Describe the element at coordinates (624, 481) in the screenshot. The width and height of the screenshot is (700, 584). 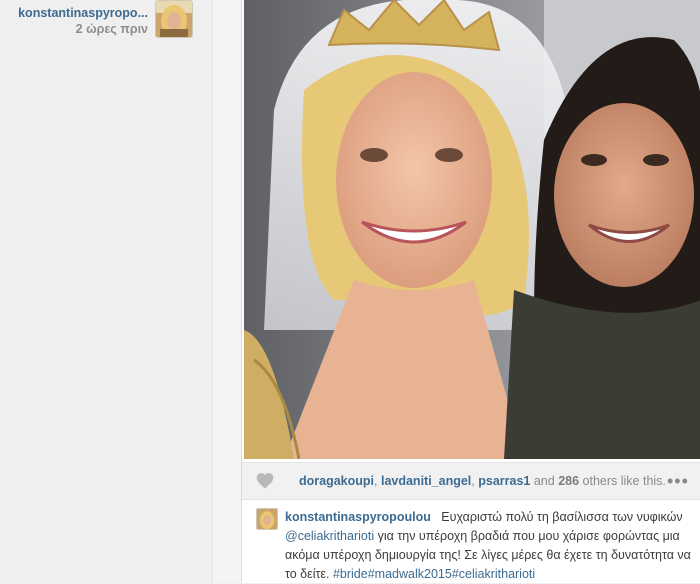
I see `likes-suffix: others like this.` at that location.